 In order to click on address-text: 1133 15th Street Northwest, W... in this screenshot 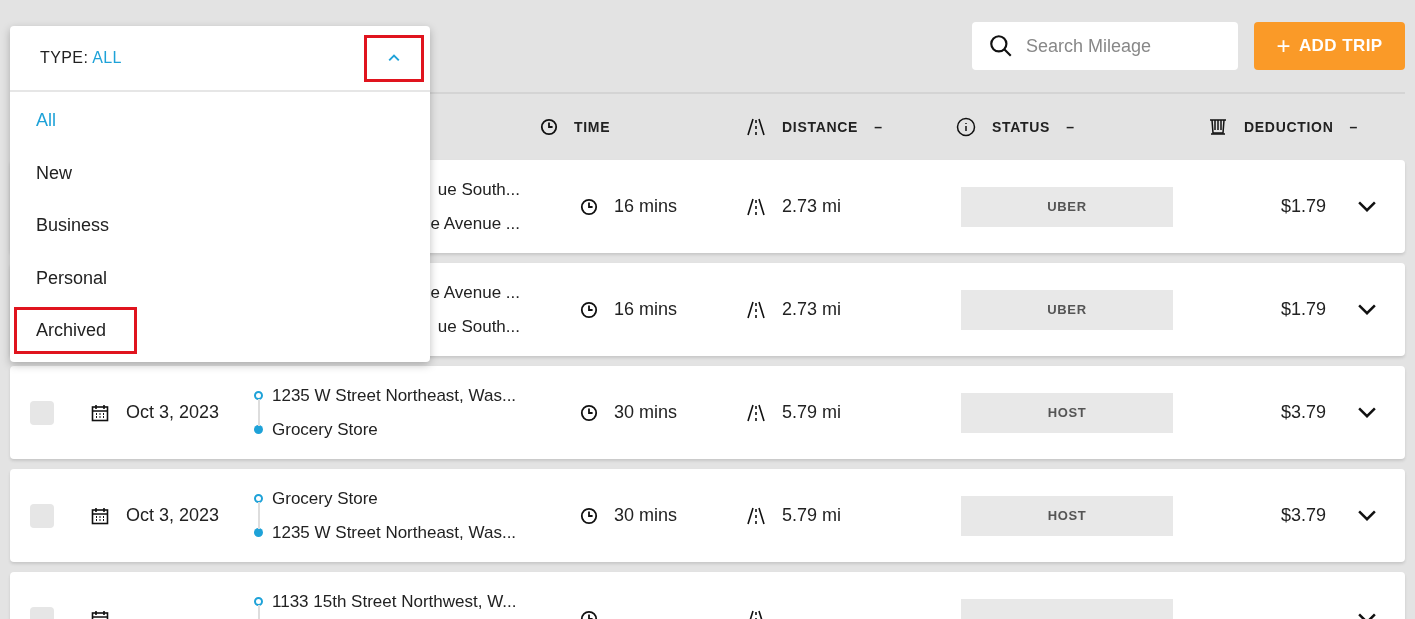, I will do `click(394, 602)`.